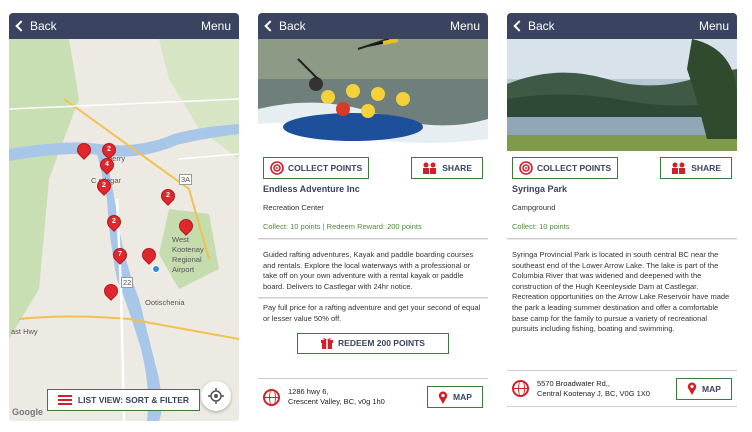 The width and height of the screenshot is (752, 432). What do you see at coordinates (293, 207) in the screenshot?
I see `place-category: Recreation Center` at bounding box center [293, 207].